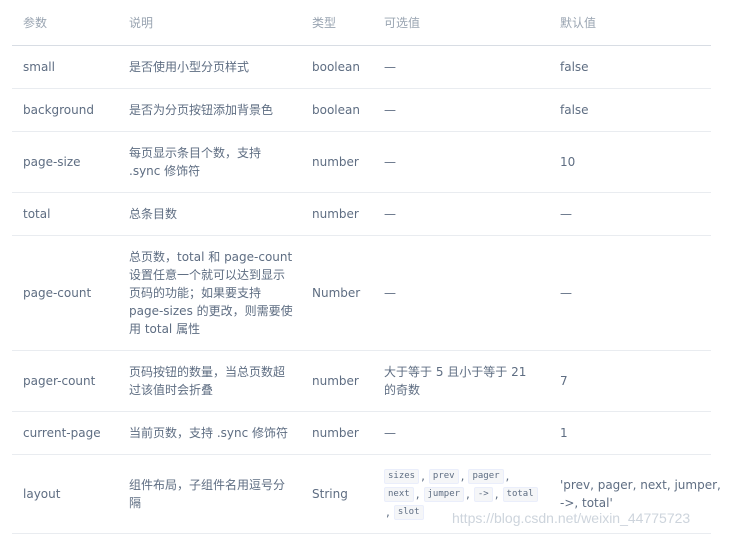  I want to click on cell-line: 大于等于 5 且小于等于 21, so click(455, 372).